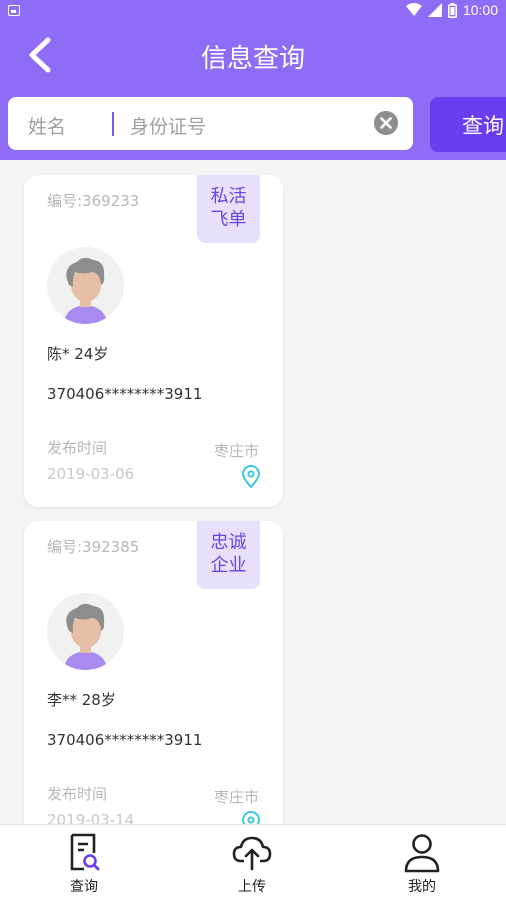 This screenshot has width=506, height=900. I want to click on id-number-input: 身份证号, so click(168, 125).